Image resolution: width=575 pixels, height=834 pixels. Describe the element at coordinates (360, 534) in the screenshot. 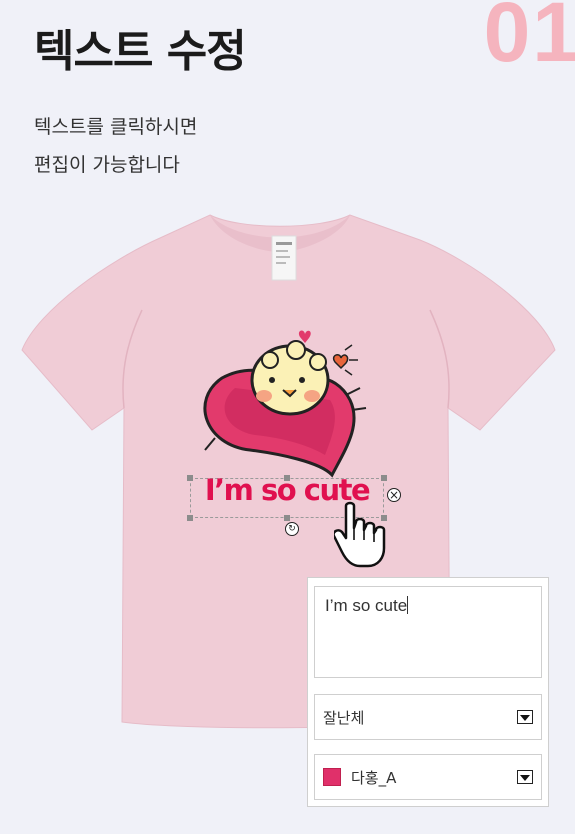

I see `hand-pointer-icon` at that location.